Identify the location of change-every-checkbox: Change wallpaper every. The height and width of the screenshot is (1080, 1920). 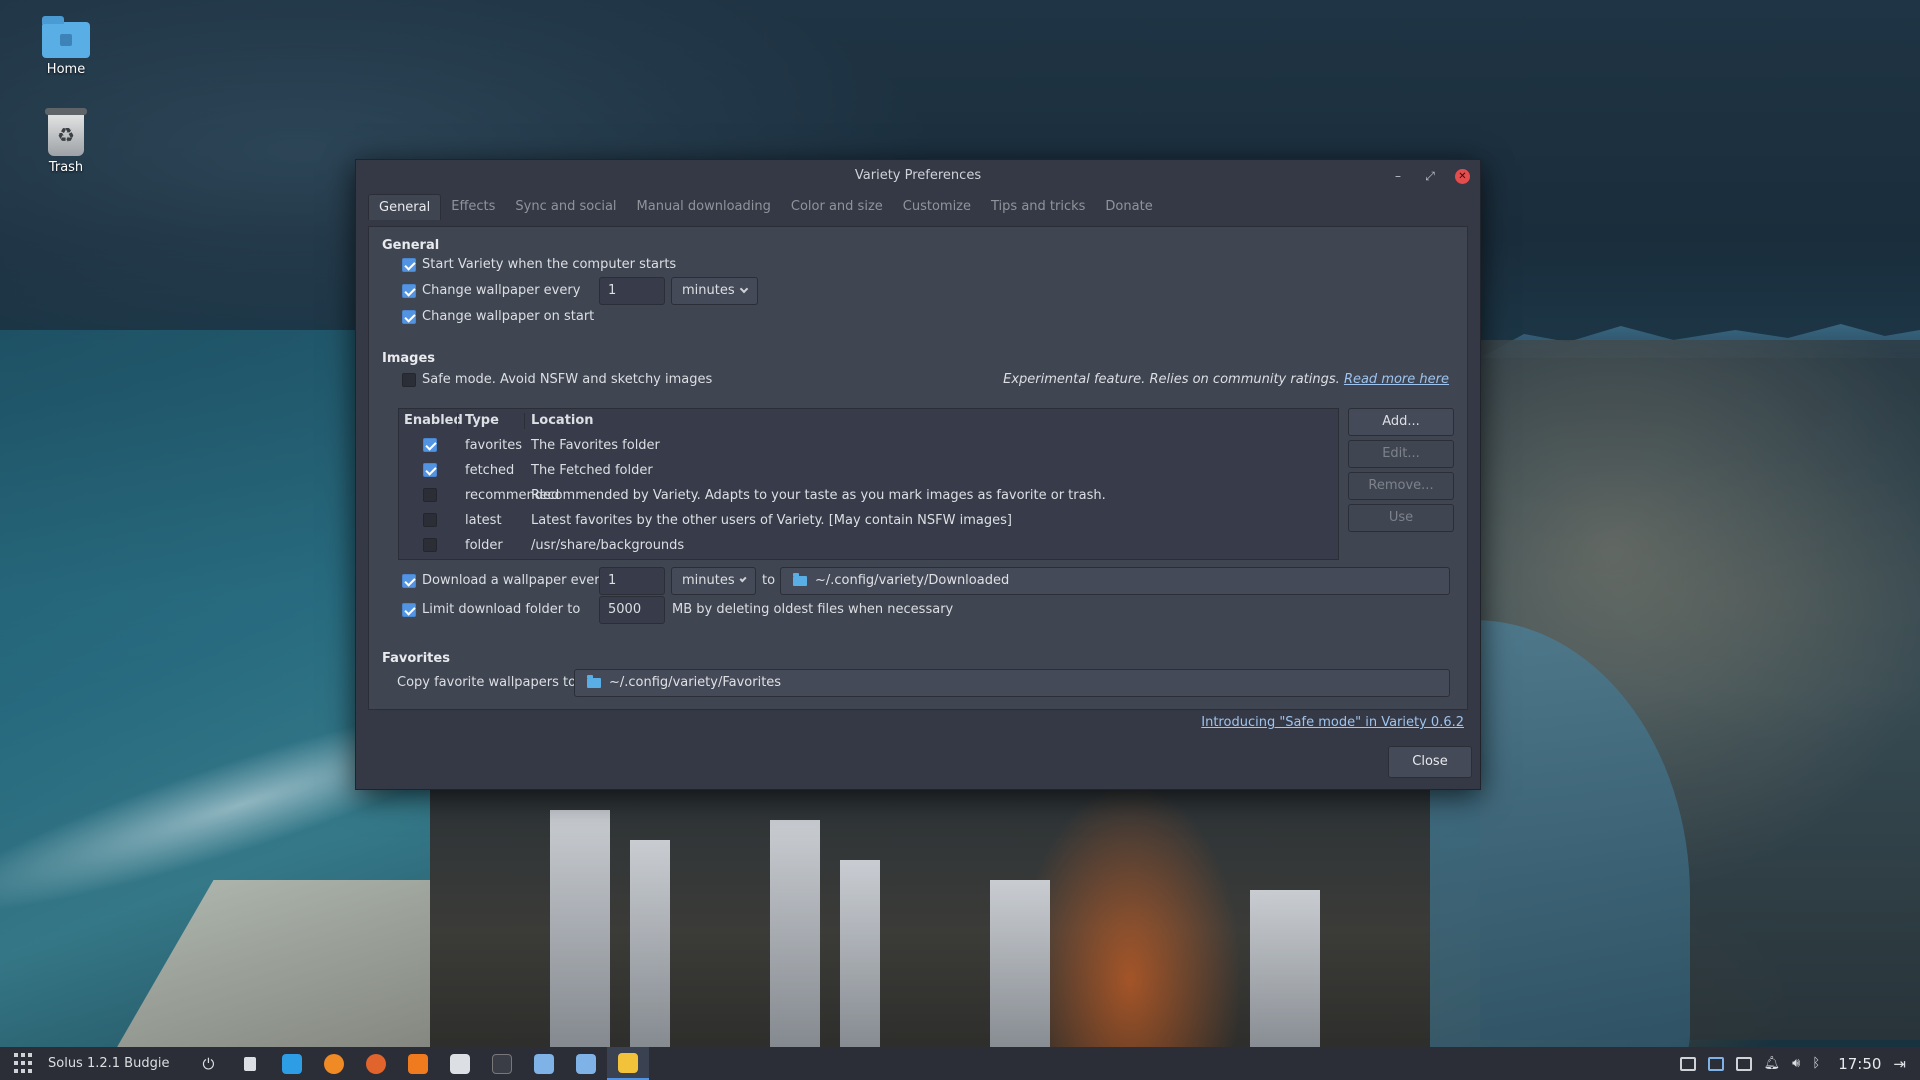
(491, 290).